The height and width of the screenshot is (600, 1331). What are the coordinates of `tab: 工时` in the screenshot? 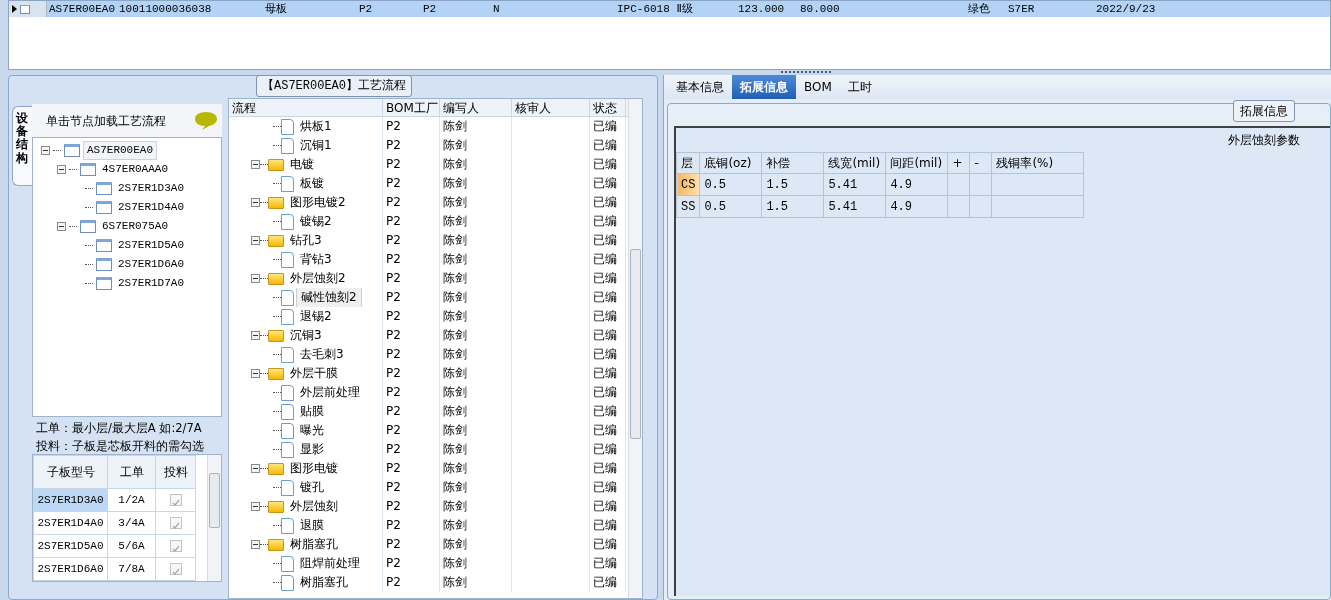 It's located at (859, 87).